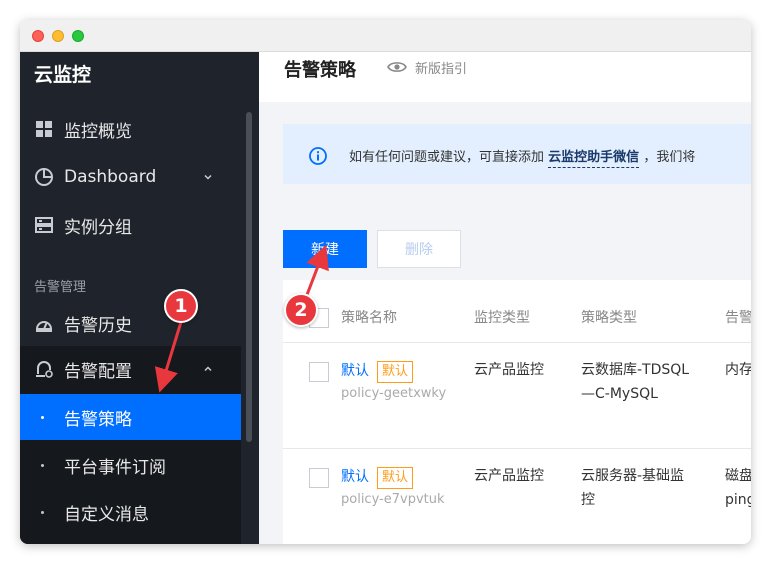 Image resolution: width=771 pixels, height=564 pixels. I want to click on brand-title: 云监控, so click(63, 75).